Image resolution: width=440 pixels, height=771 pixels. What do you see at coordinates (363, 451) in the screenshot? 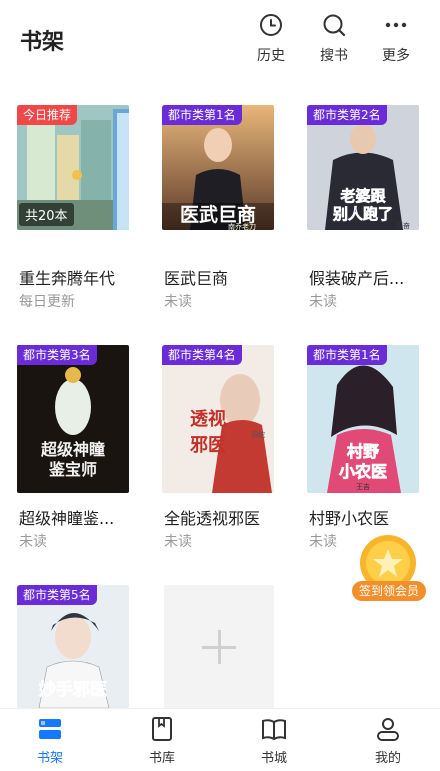
I see `cover-title-text: 村野` at bounding box center [363, 451].